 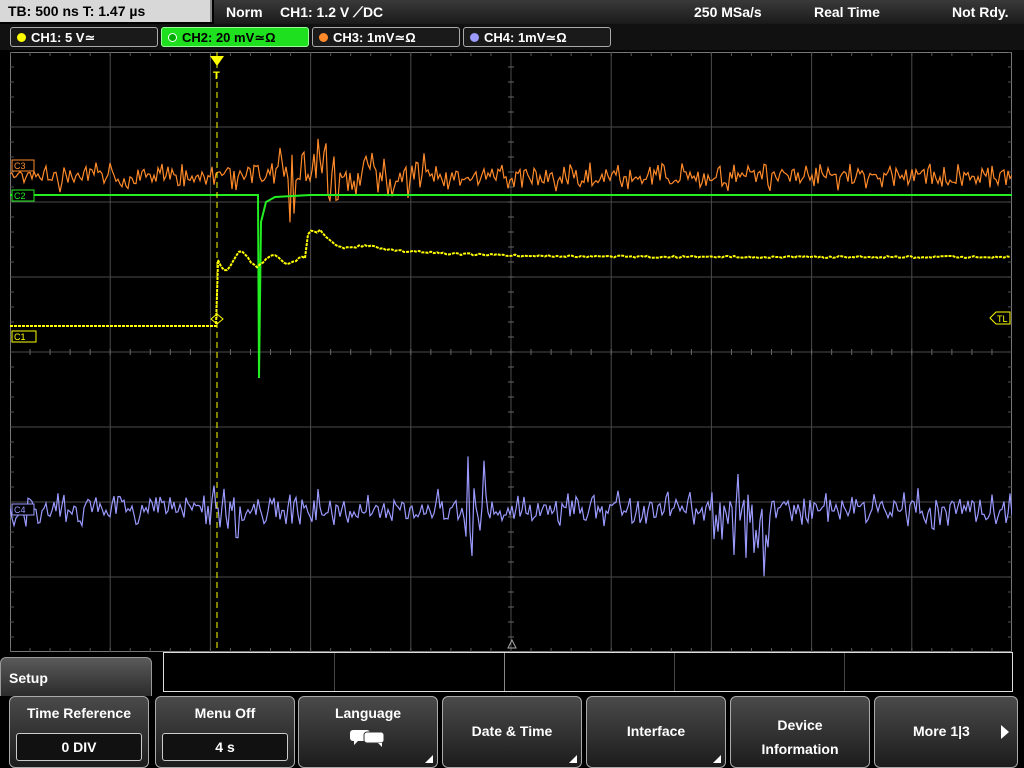 I want to click on channel-4-label: CH4: 1mV≃Ω, so click(x=525, y=37).